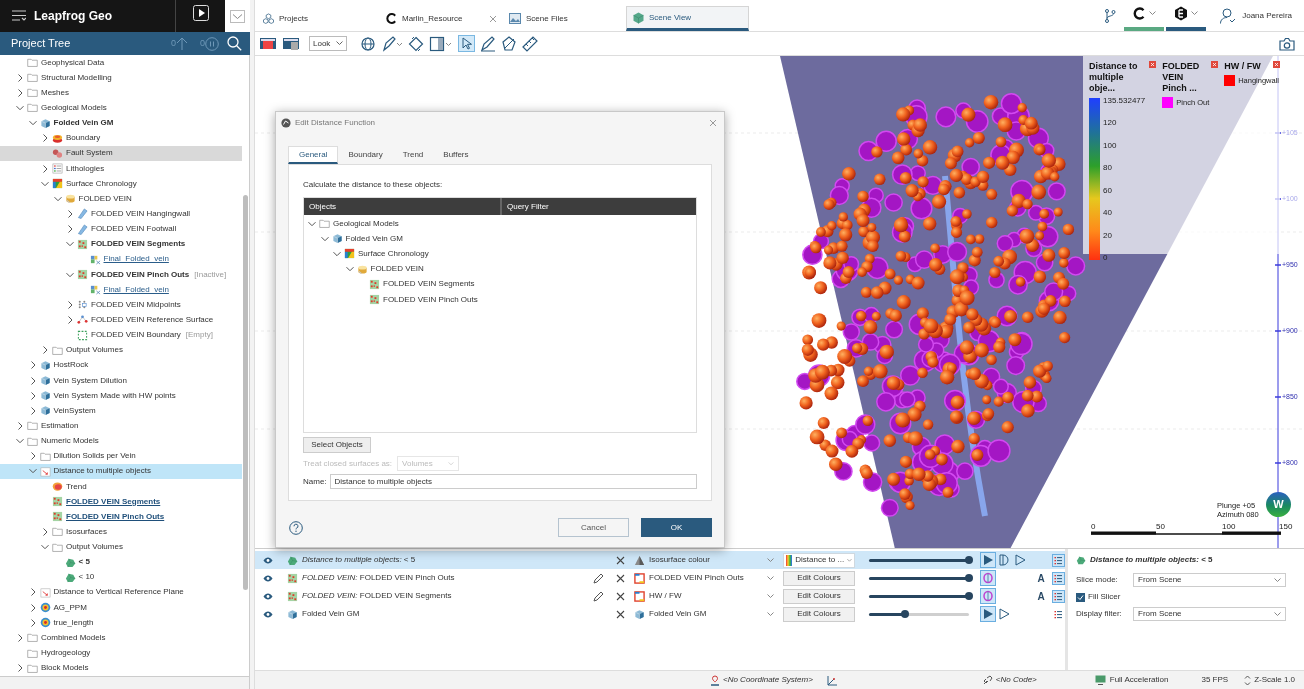  What do you see at coordinates (121, 214) in the screenshot?
I see `tree-item: FOLDED VEIN Hangingwall` at bounding box center [121, 214].